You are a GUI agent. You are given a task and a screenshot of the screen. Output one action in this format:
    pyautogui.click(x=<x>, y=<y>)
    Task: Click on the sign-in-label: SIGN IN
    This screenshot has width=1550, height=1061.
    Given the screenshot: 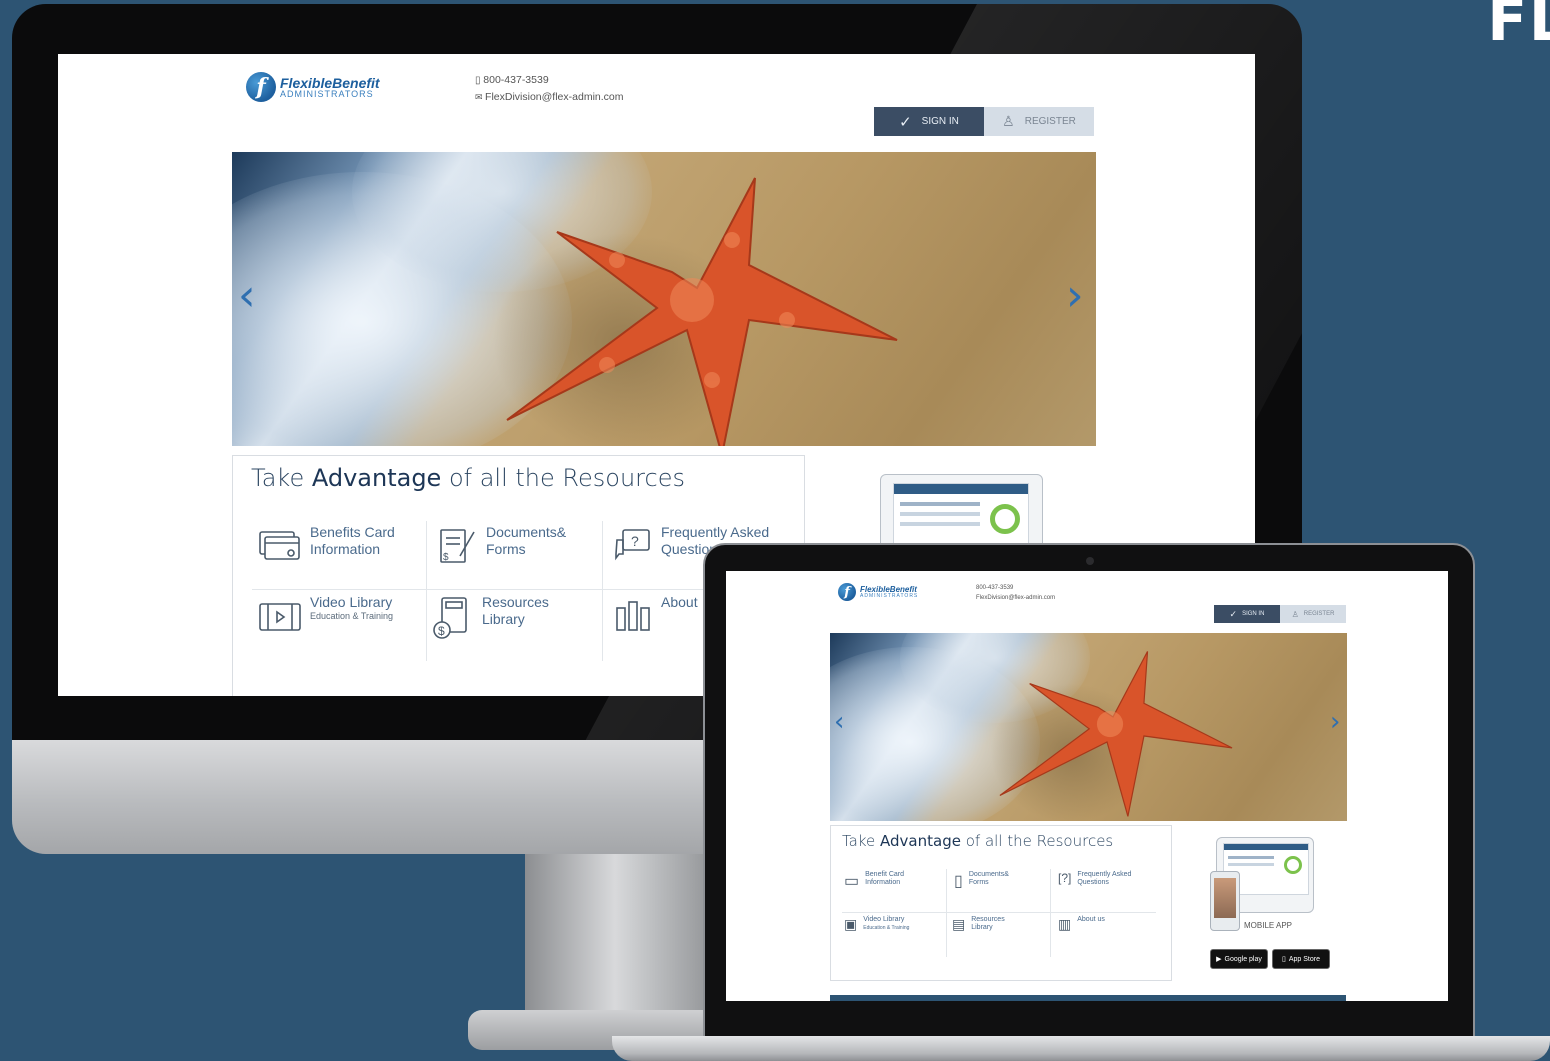 What is the action you would take?
    pyautogui.click(x=940, y=121)
    